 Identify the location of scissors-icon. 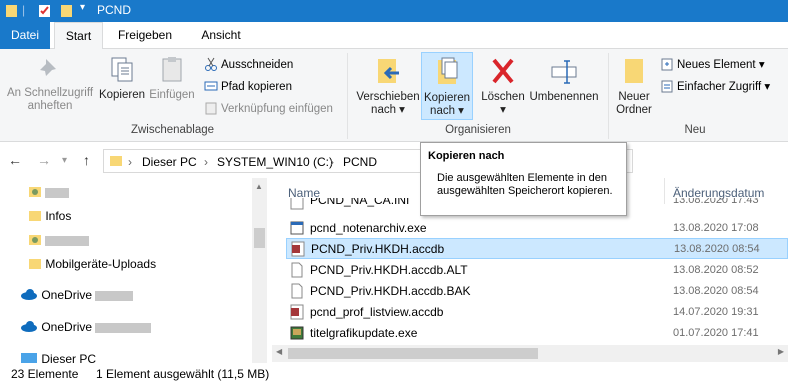
(211, 64).